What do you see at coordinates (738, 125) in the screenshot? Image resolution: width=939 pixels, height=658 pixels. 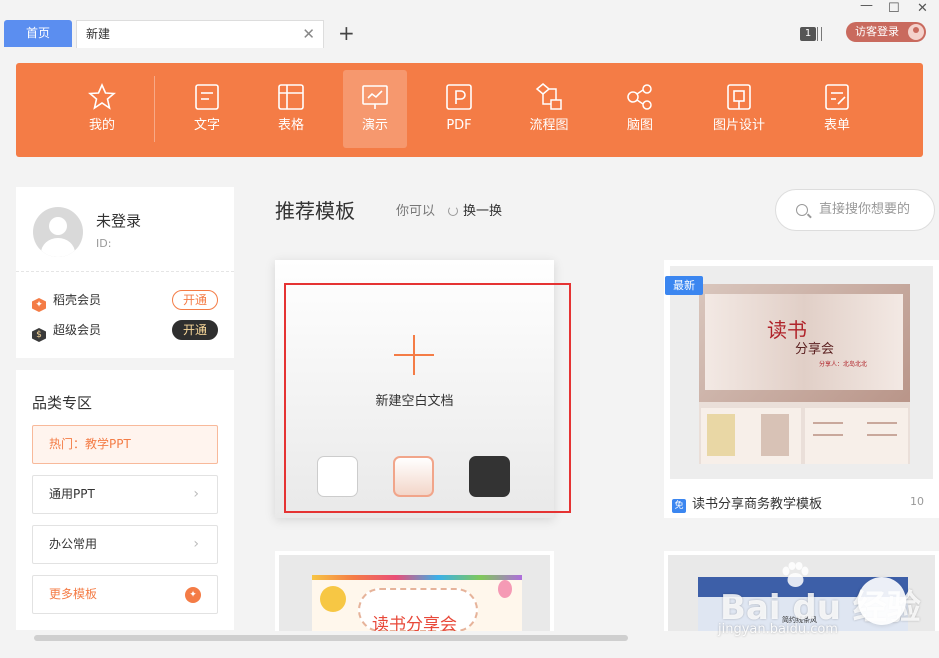 I see `toolbar-label: 图片设计` at bounding box center [738, 125].